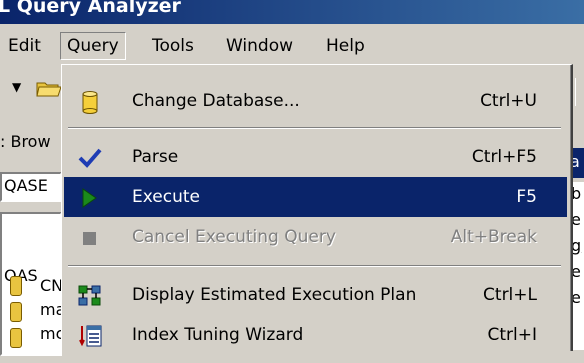 This screenshot has width=584, height=363. I want to click on cylinder-database-icon, so click(90, 101).